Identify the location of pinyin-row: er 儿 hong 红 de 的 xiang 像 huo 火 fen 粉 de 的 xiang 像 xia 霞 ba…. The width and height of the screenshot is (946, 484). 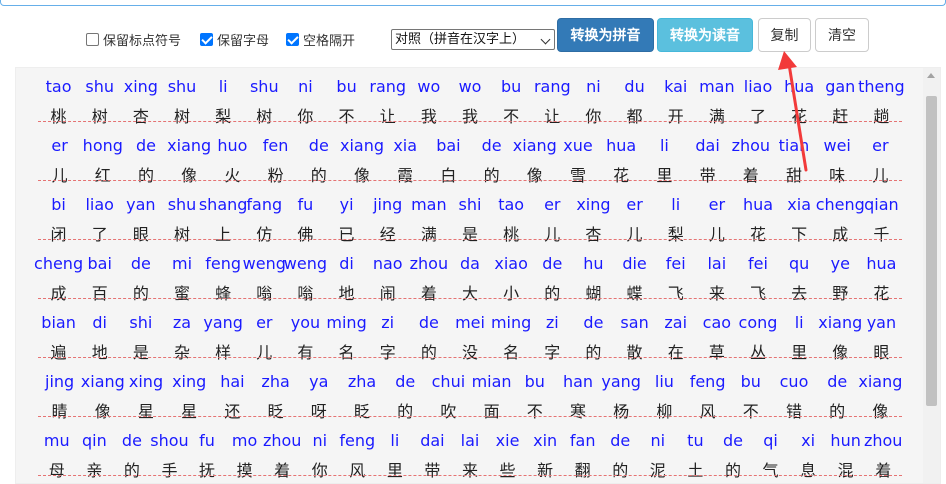
(461, 157).